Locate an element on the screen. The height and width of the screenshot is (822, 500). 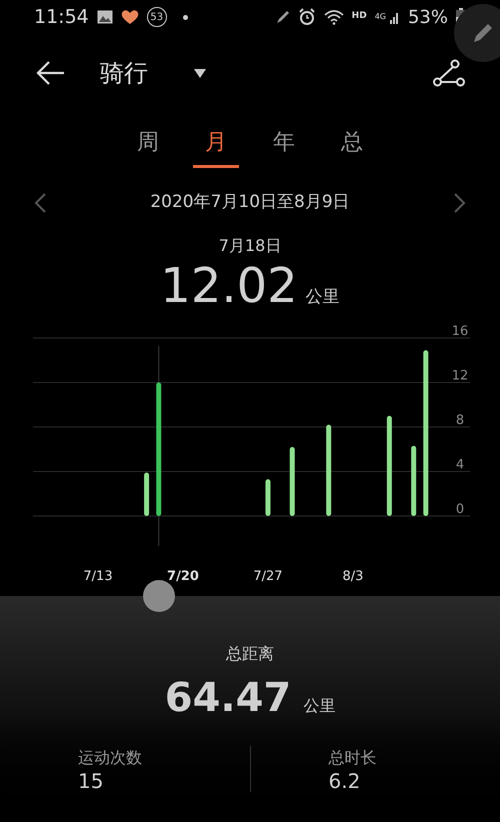
y-tick-label: 8 is located at coordinates (460, 420).